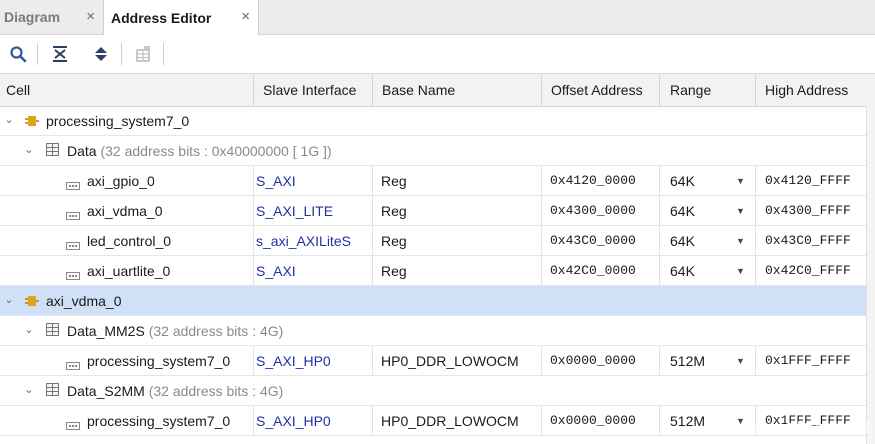 This screenshot has width=875, height=444. What do you see at coordinates (433, 121) in the screenshot?
I see `tree-row: ⌄ processing_system7_0` at bounding box center [433, 121].